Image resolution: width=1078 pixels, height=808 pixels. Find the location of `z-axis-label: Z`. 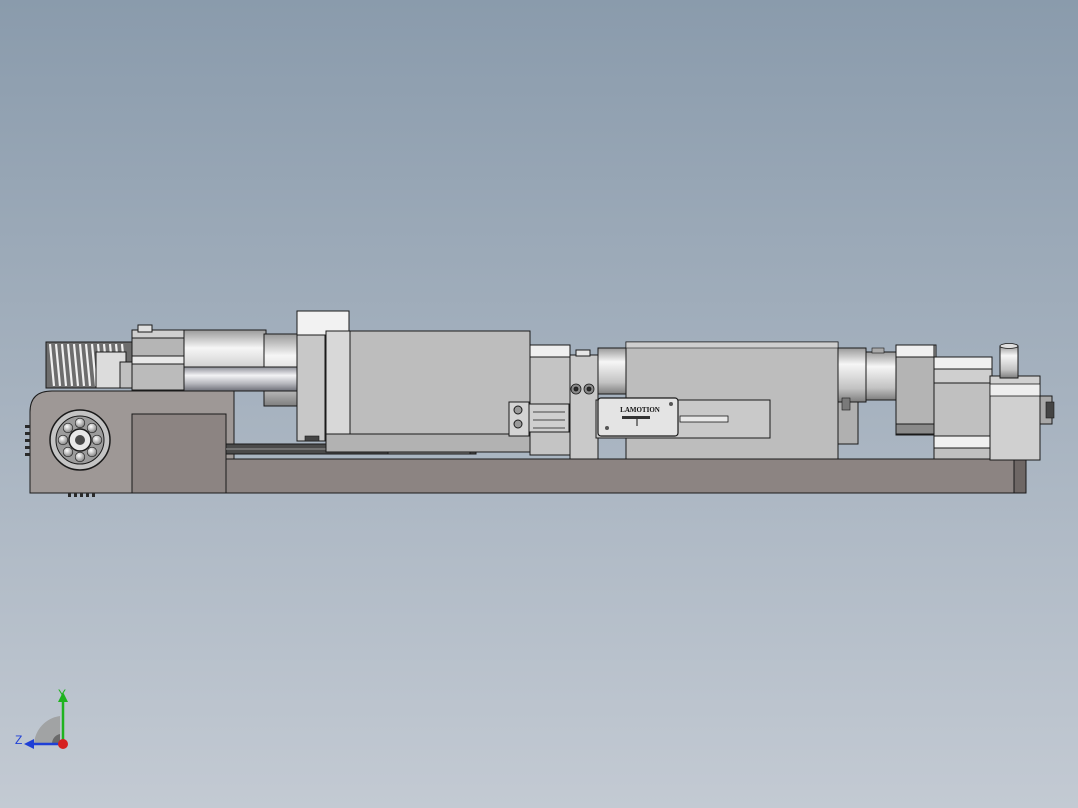

z-axis-label: Z is located at coordinates (18, 740).